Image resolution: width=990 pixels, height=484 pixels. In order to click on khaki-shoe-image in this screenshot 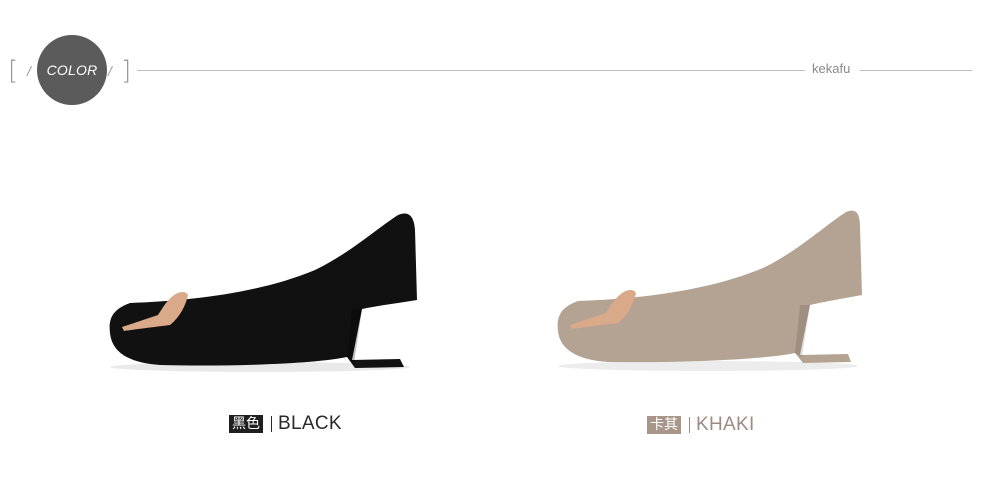, I will do `click(709, 290)`.